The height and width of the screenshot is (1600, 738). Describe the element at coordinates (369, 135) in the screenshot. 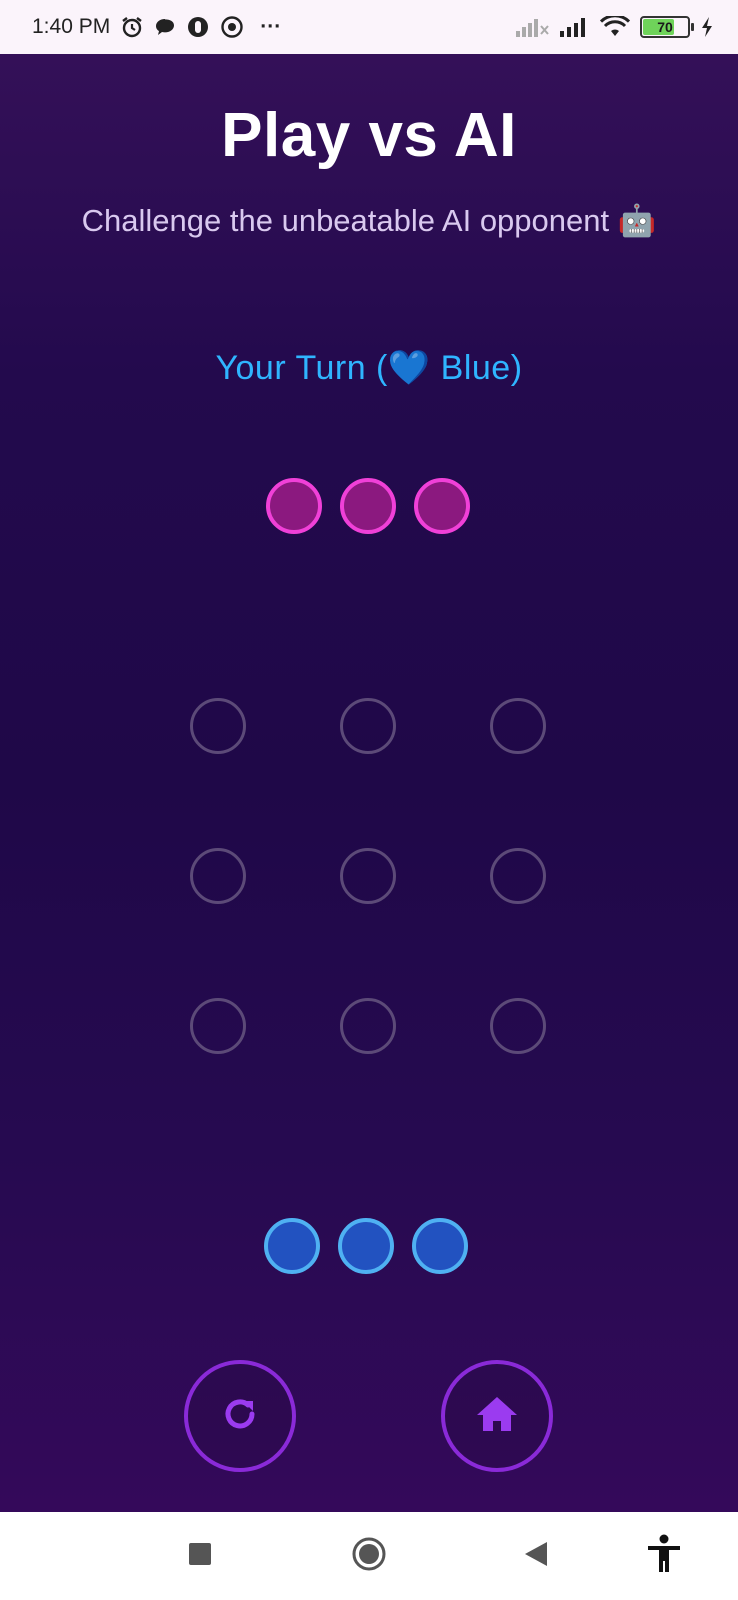

I see `page-title: Play vs AI` at that location.